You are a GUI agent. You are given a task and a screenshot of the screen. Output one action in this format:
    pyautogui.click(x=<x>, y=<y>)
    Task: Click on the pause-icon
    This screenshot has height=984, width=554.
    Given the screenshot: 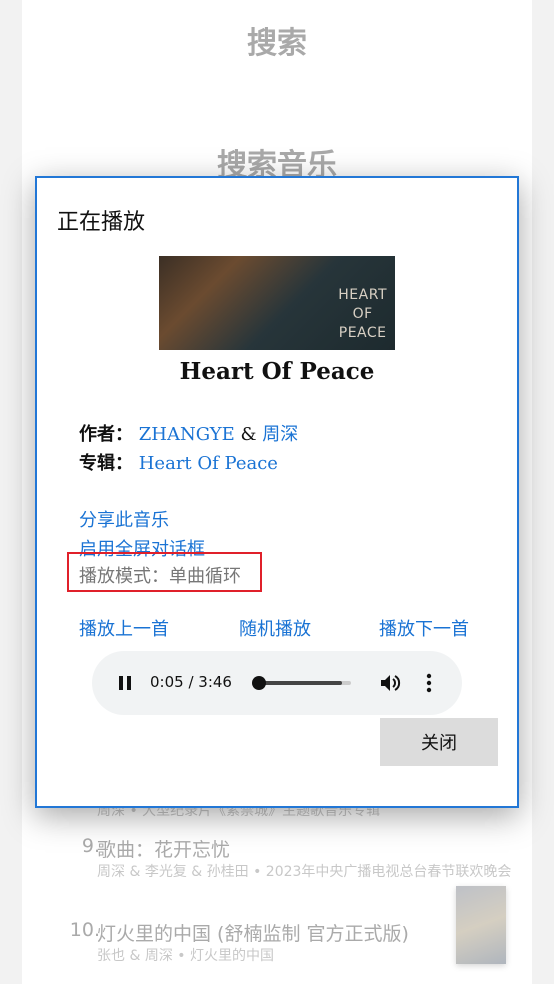 What is the action you would take?
    pyautogui.click(x=125, y=683)
    